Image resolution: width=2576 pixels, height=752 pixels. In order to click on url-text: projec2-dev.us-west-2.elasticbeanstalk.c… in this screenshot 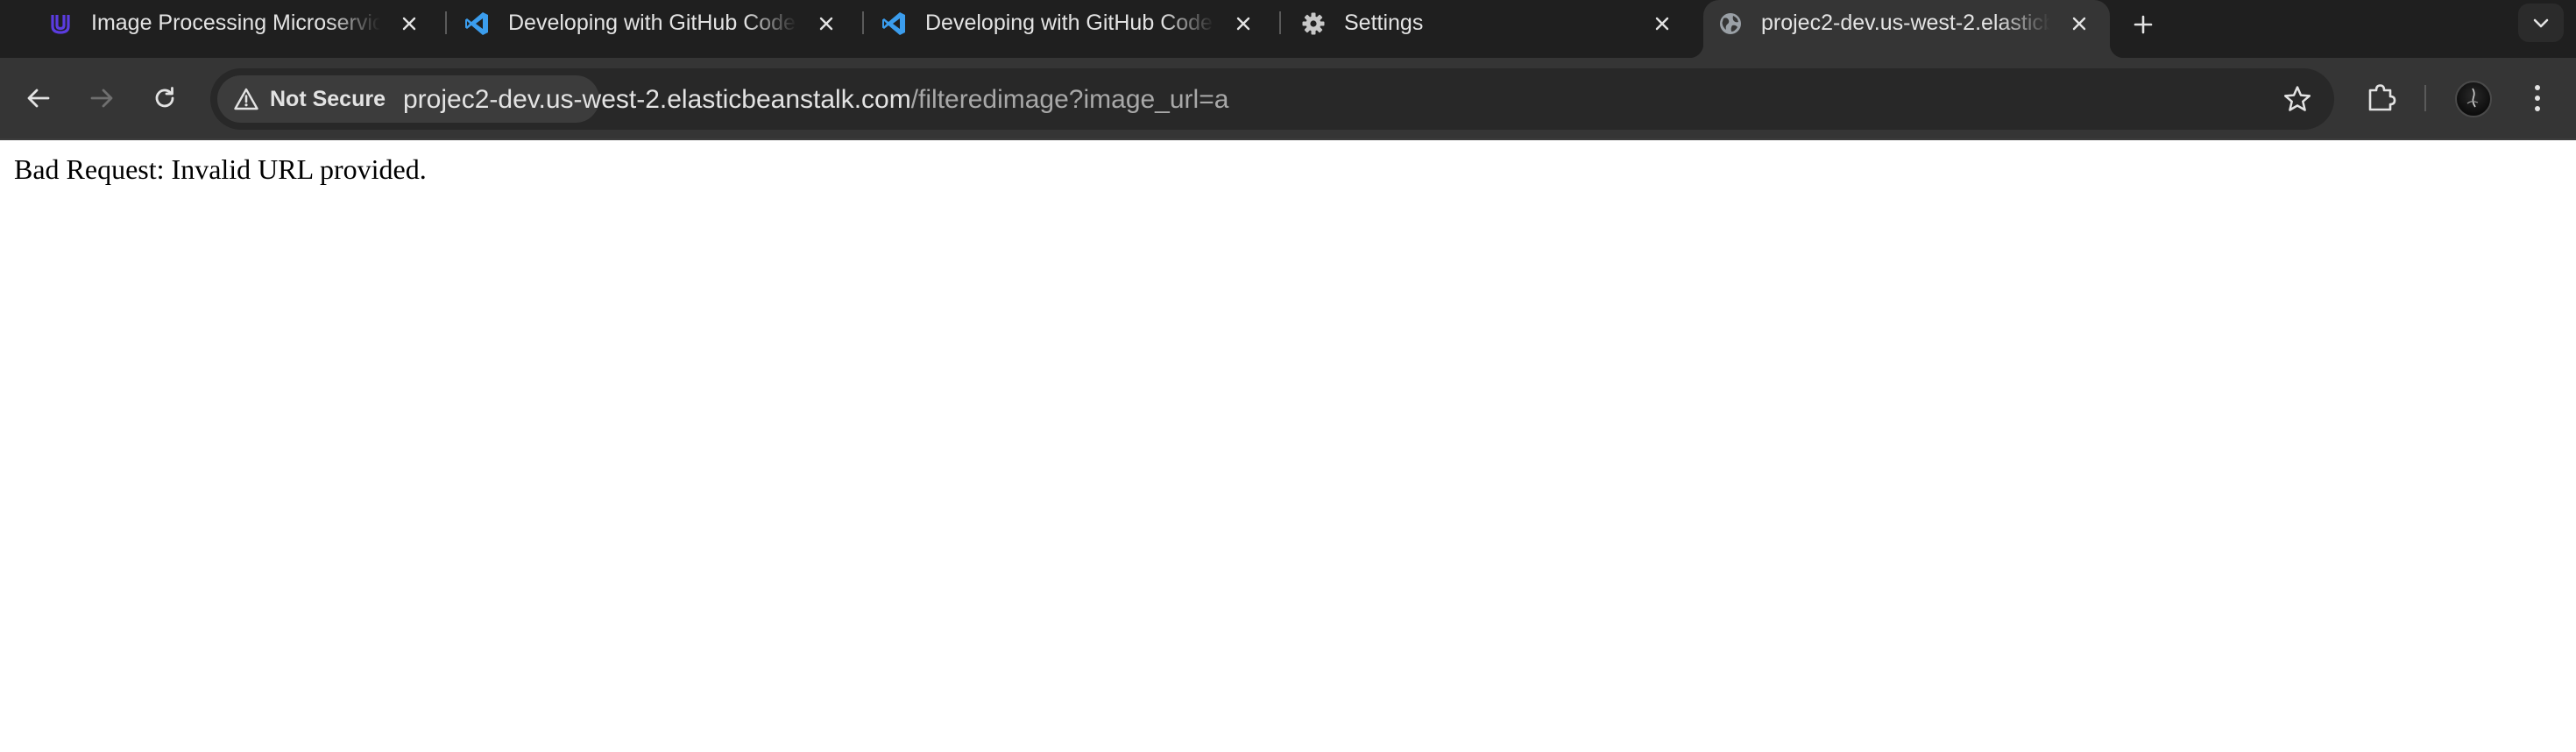, I will do `click(815, 100)`.